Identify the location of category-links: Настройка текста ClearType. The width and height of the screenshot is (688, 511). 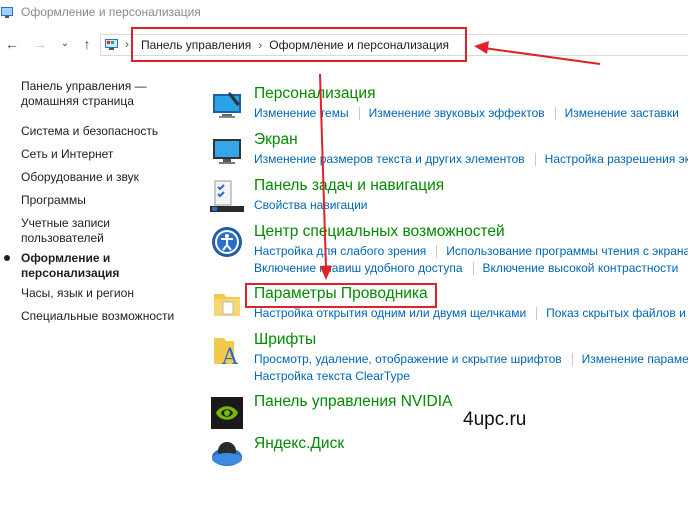
(332, 376).